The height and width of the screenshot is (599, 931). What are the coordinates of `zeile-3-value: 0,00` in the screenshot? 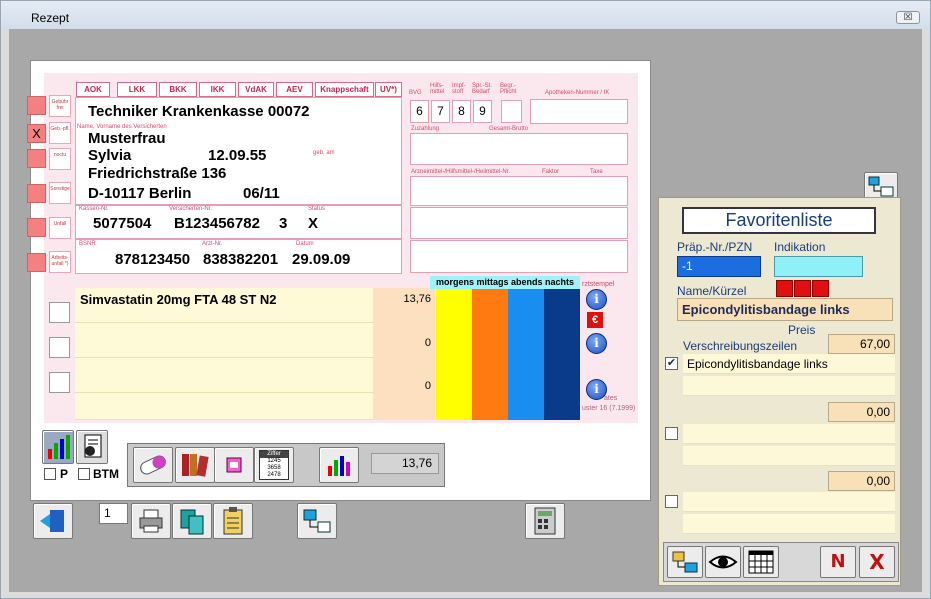 It's located at (861, 481).